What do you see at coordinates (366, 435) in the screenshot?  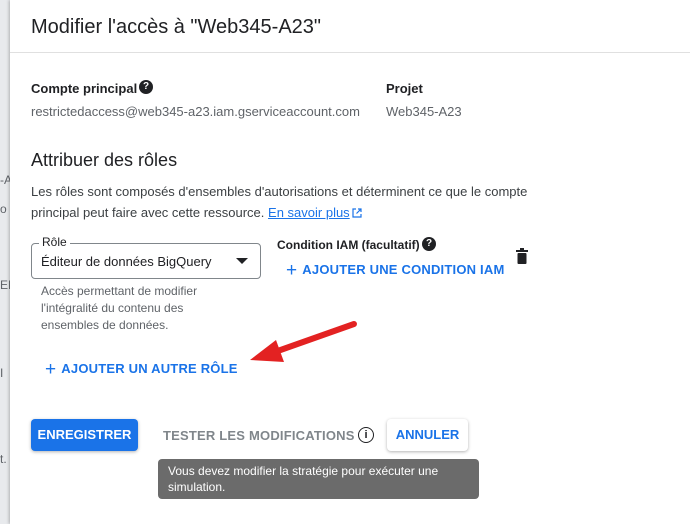 I see `info-icon: i` at bounding box center [366, 435].